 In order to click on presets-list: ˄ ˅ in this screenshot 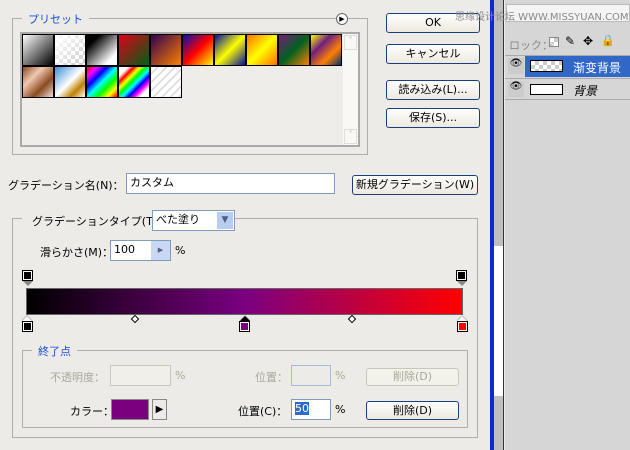, I will do `click(190, 89)`.